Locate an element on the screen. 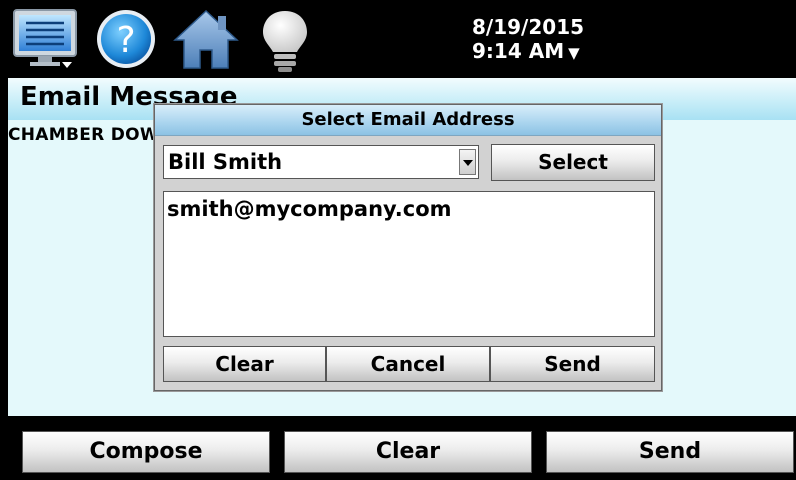  clear-button: Clear is located at coordinates (408, 452).